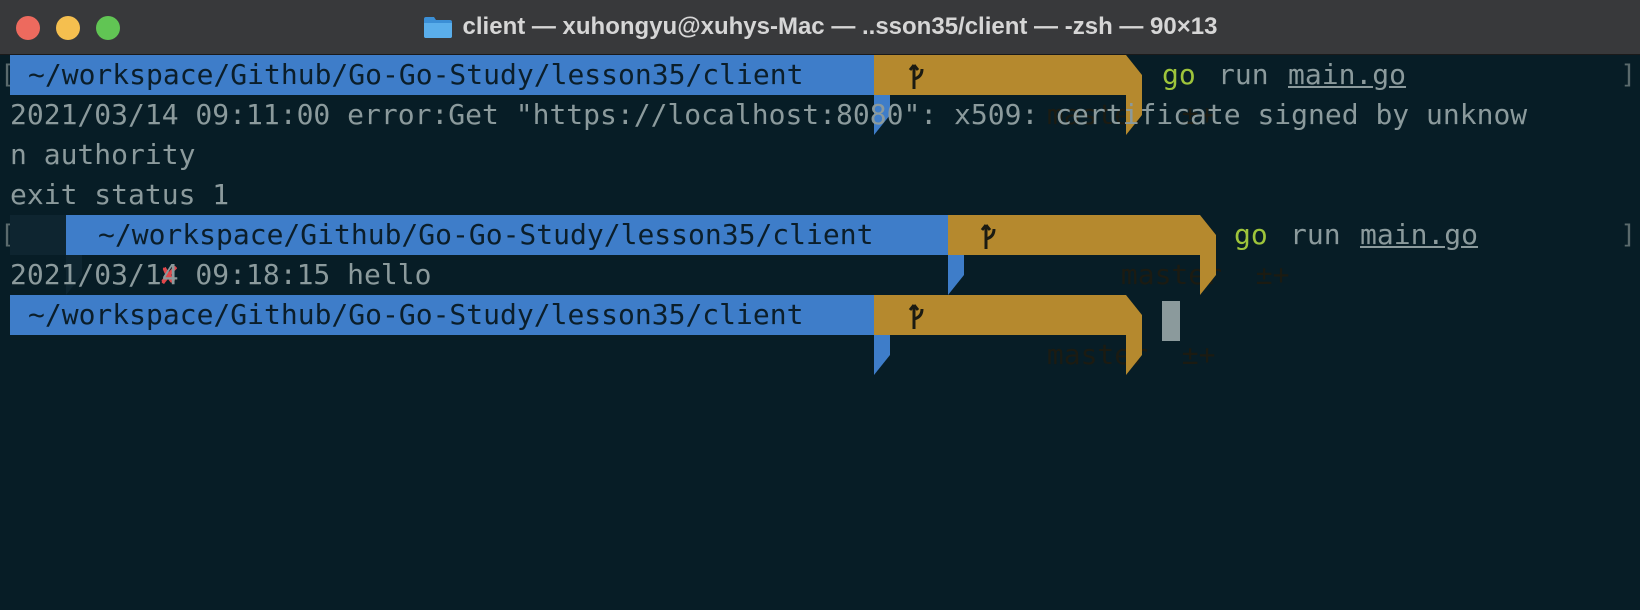 The image size is (1640, 610). I want to click on output-line: n authority, so click(820, 155).